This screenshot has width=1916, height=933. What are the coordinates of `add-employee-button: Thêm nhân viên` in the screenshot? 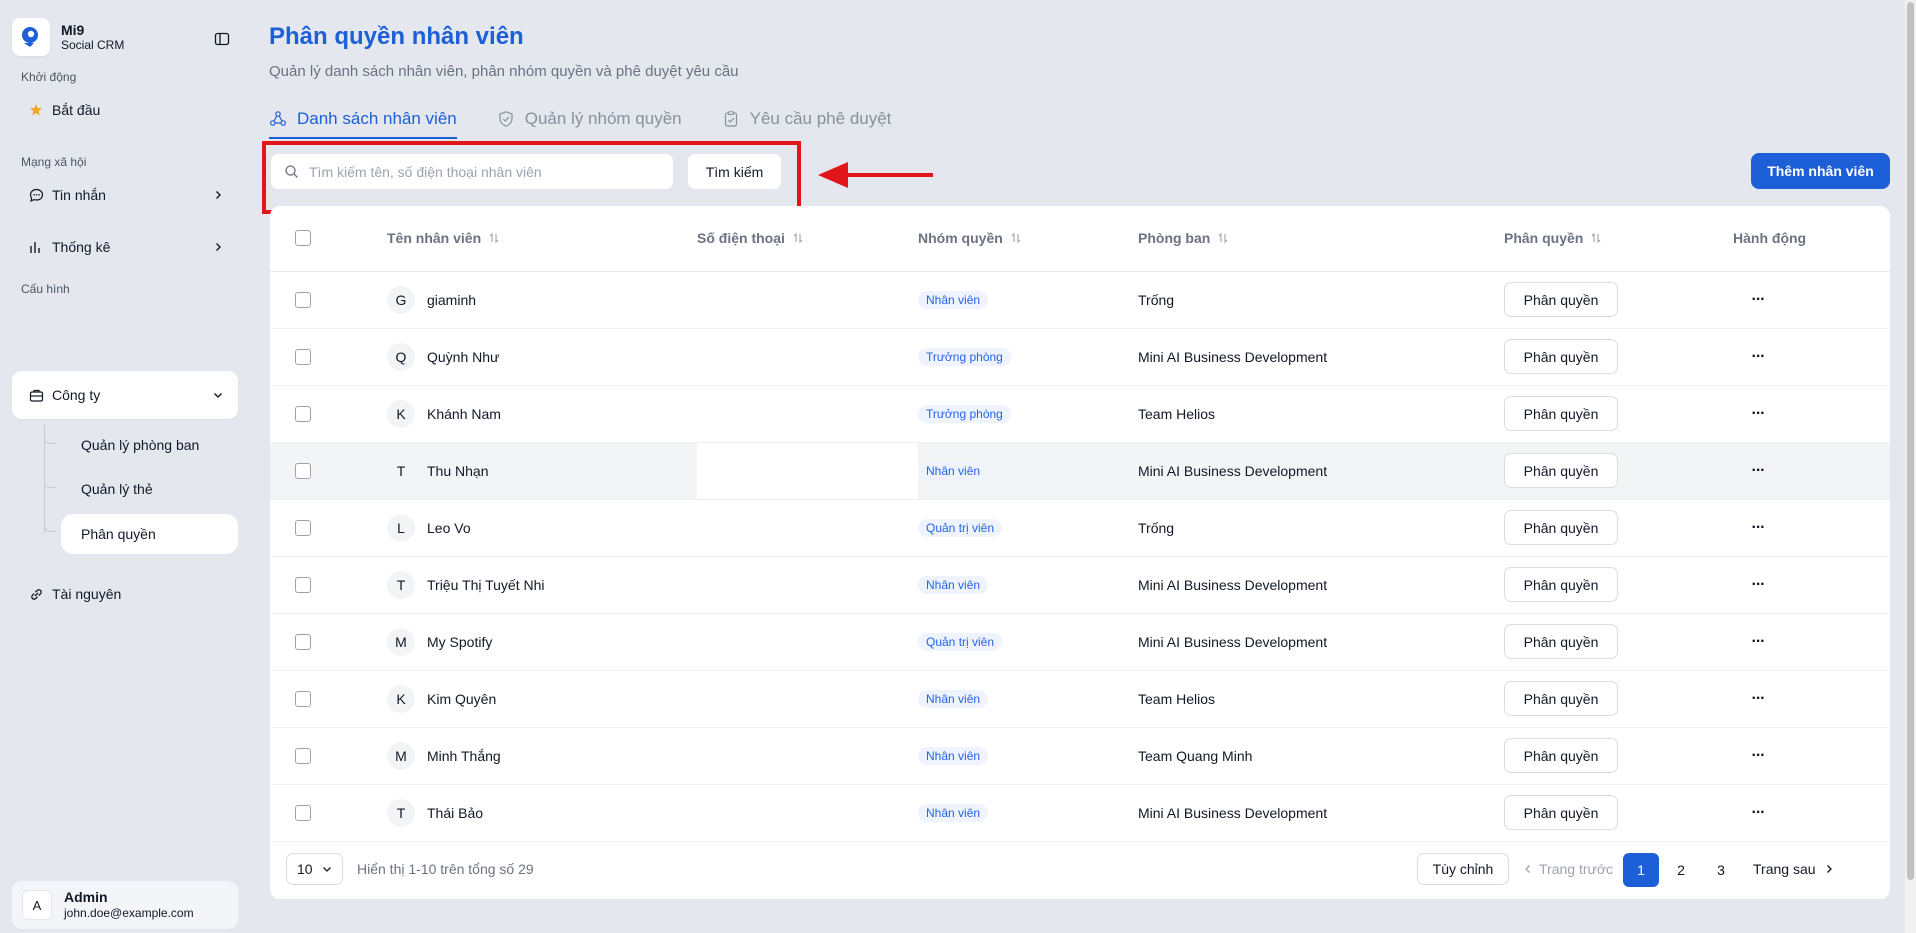 It's located at (1820, 171).